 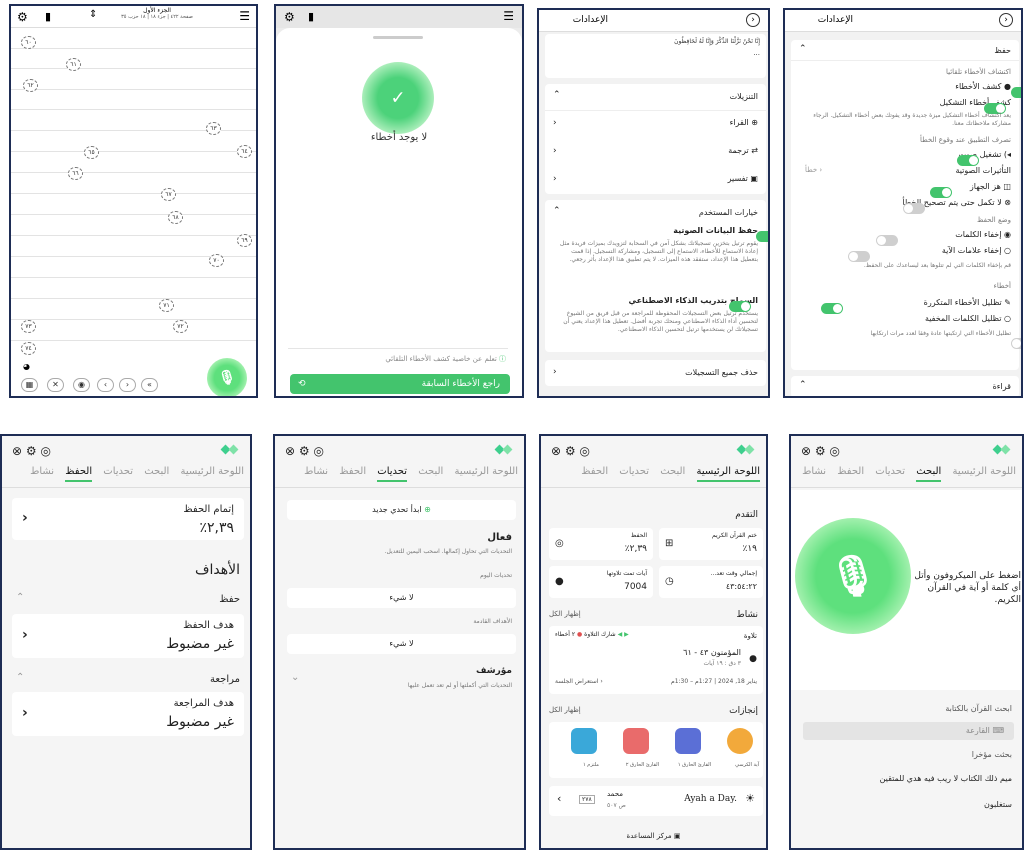 I want to click on recent-search-item: ستغلبون, so click(x=998, y=804).